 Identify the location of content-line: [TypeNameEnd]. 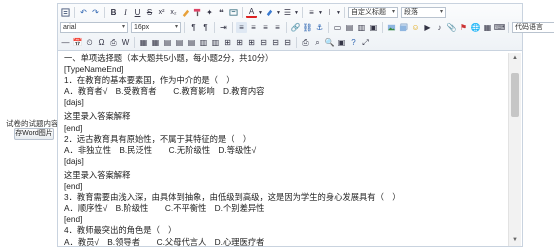
(94, 69).